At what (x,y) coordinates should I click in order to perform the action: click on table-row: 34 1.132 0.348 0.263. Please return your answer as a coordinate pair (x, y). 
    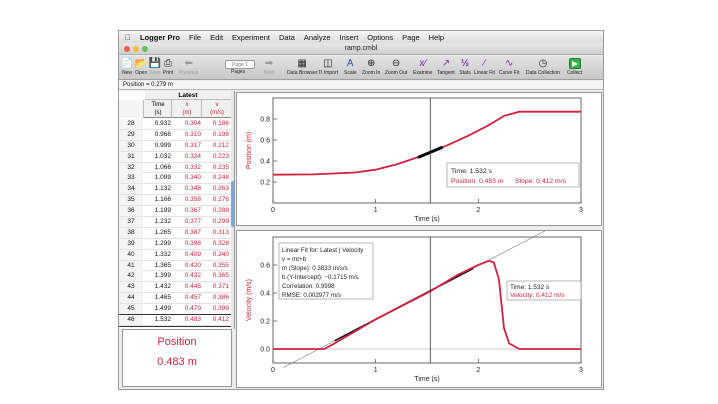
    Looking at the image, I should click on (175, 190).